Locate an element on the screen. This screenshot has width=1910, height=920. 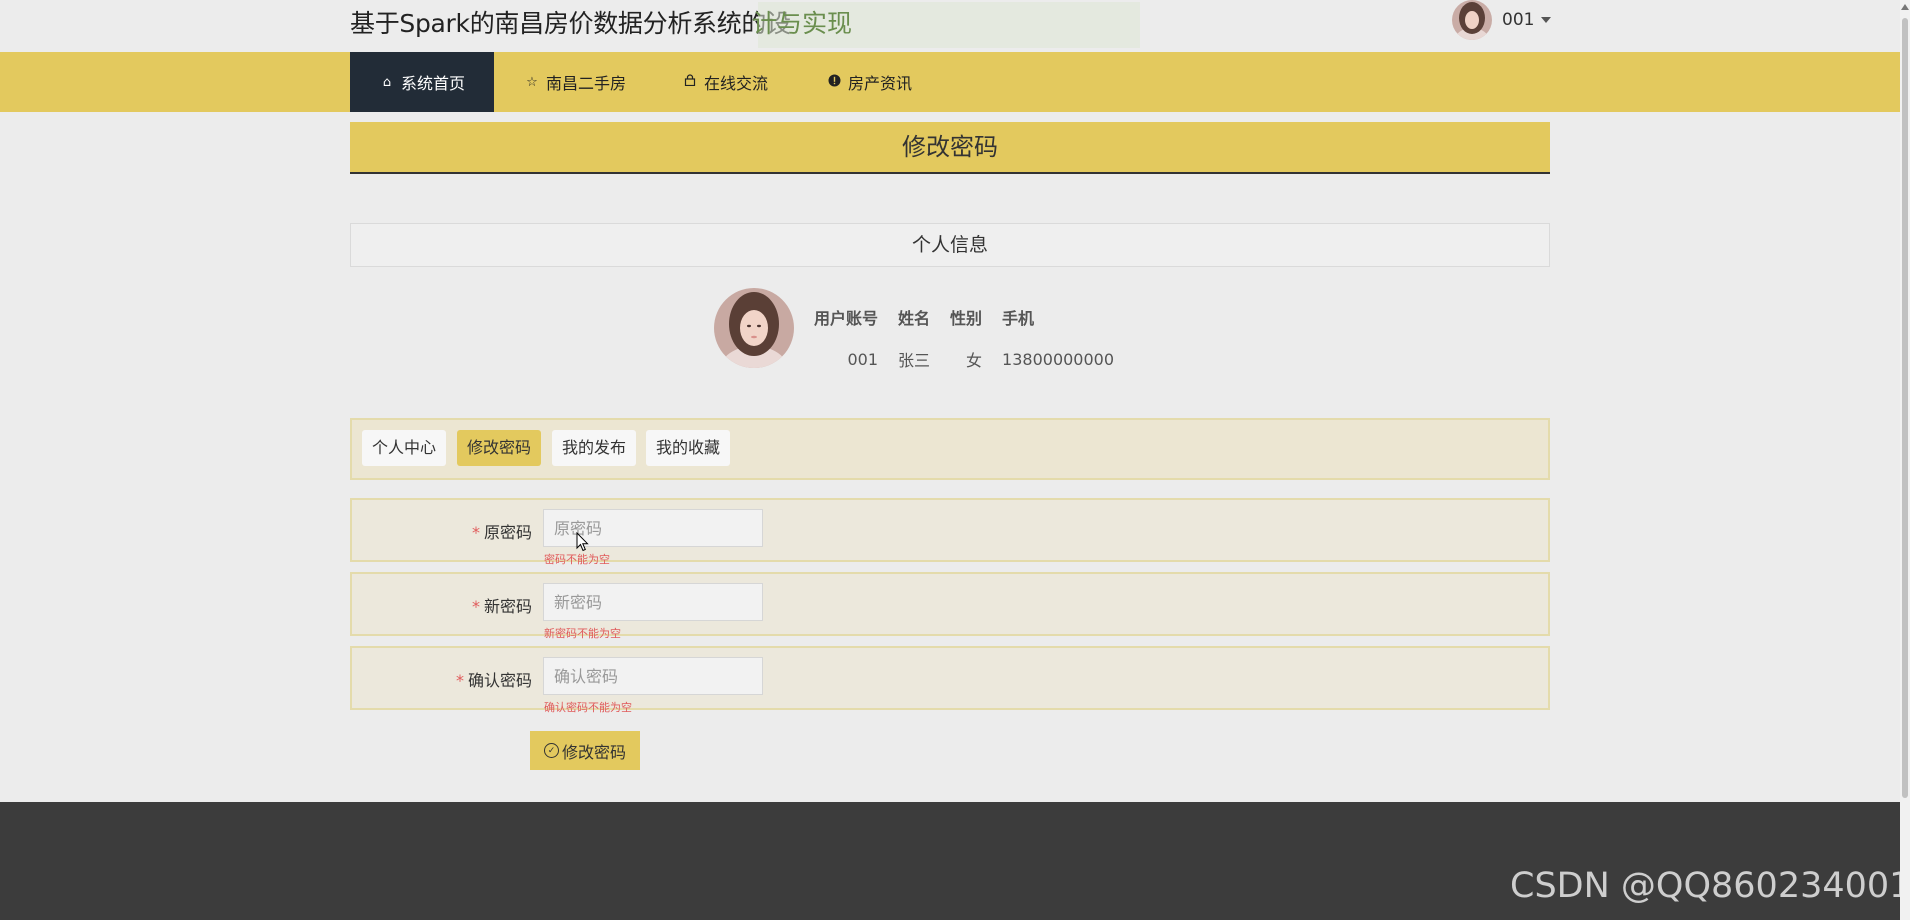
mouse-cursor-icon is located at coordinates (583, 543).